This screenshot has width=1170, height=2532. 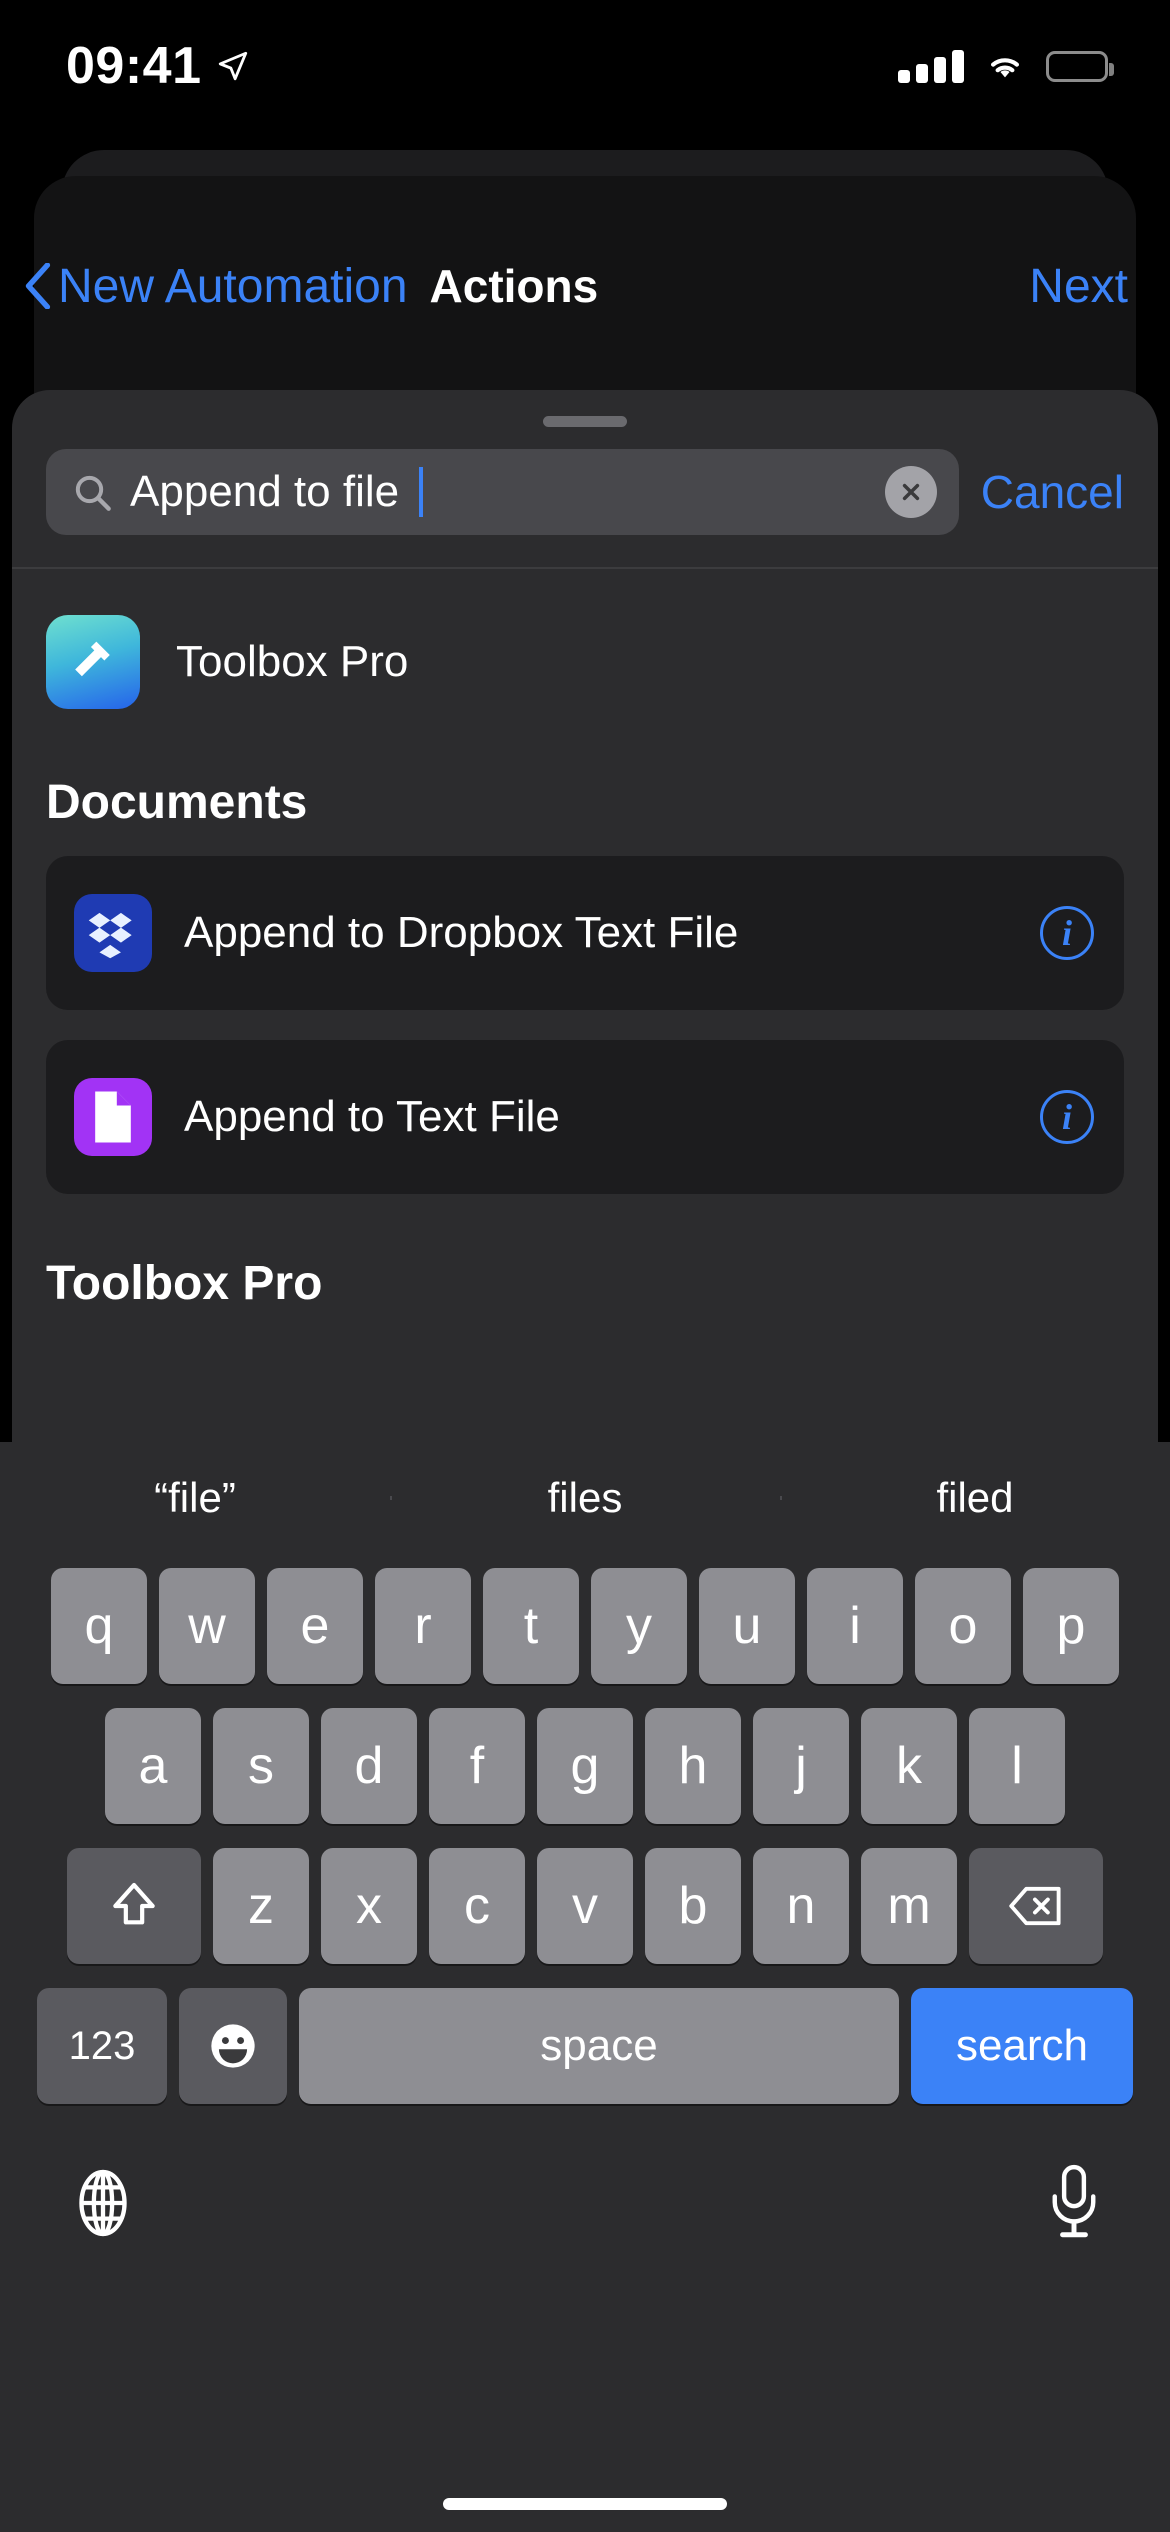 I want to click on cellular-signal-icon, so click(x=931, y=66).